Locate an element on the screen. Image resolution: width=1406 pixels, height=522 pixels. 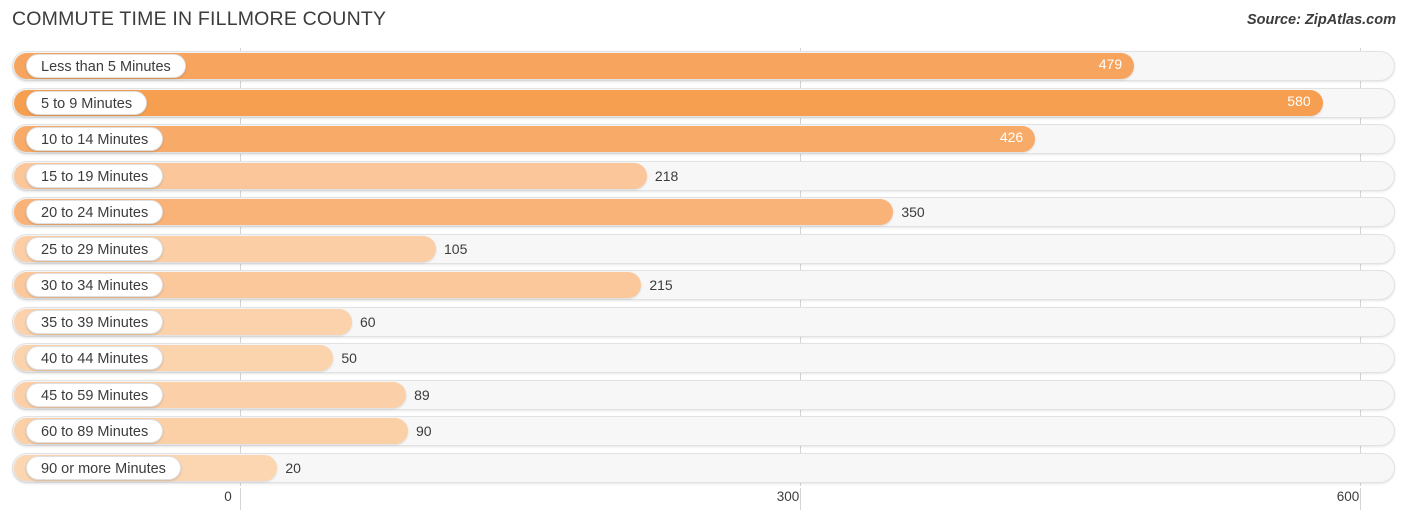
source-attribution: Source: ZipAtlas.com is located at coordinates (1321, 20).